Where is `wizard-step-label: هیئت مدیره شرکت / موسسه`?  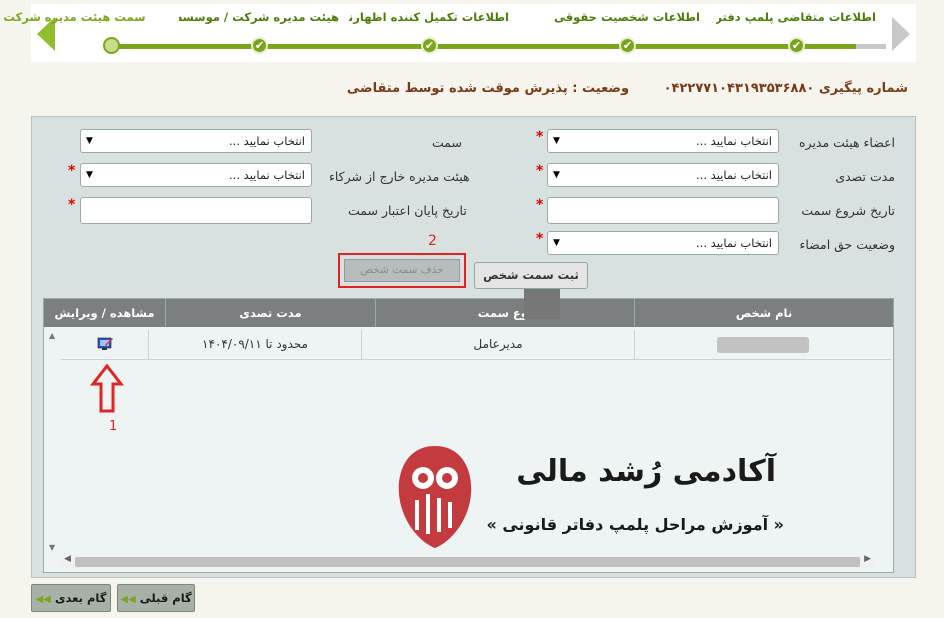 wizard-step-label: هیئت مدیره شرکت / موسسه is located at coordinates (259, 17).